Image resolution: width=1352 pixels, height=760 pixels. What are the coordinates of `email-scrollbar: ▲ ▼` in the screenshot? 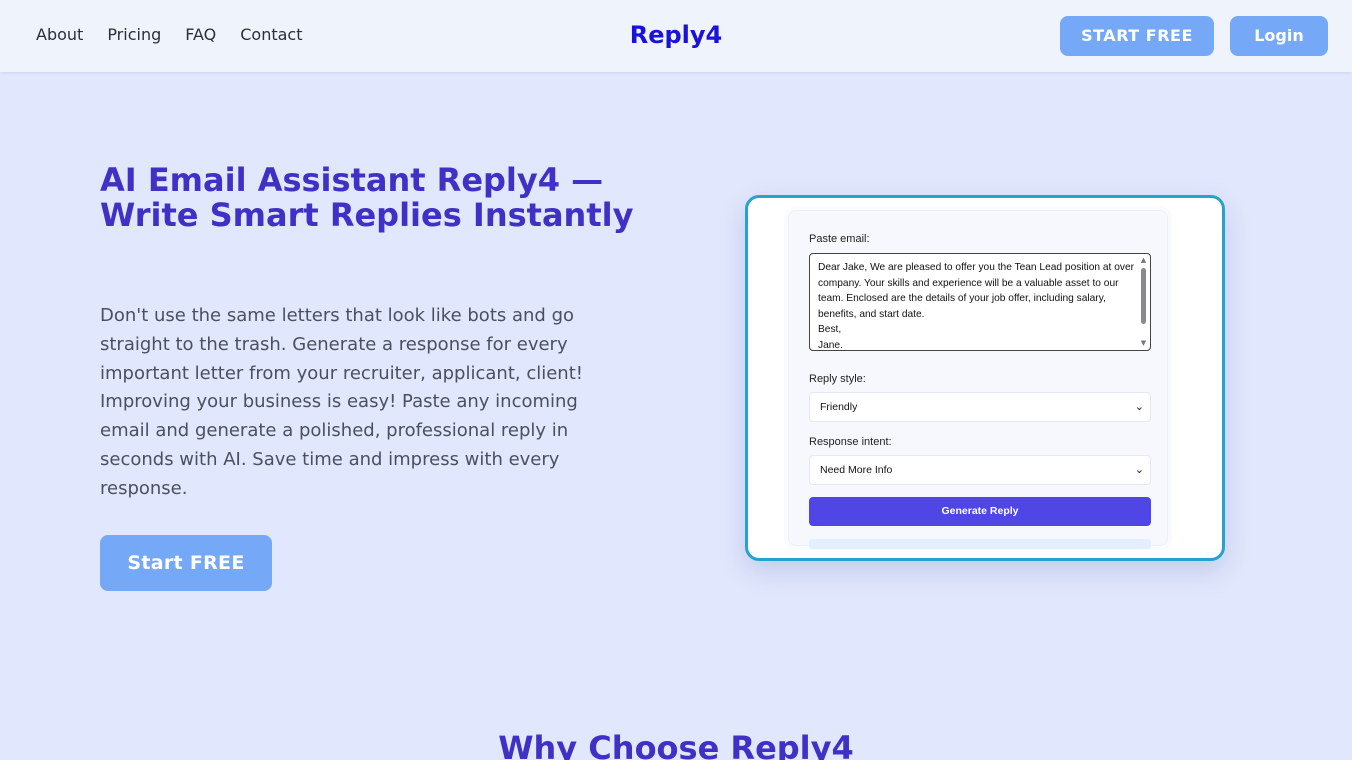 It's located at (1143, 302).